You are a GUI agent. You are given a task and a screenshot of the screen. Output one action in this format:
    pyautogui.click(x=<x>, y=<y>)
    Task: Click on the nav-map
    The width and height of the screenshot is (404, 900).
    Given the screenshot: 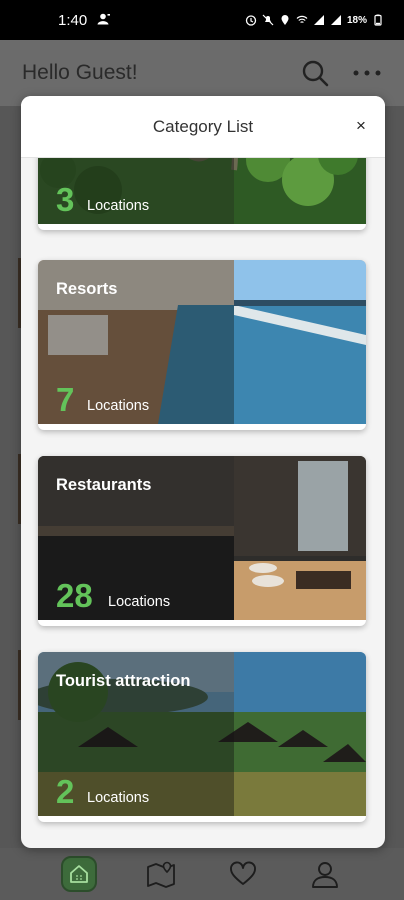 What is the action you would take?
    pyautogui.click(x=161, y=874)
    